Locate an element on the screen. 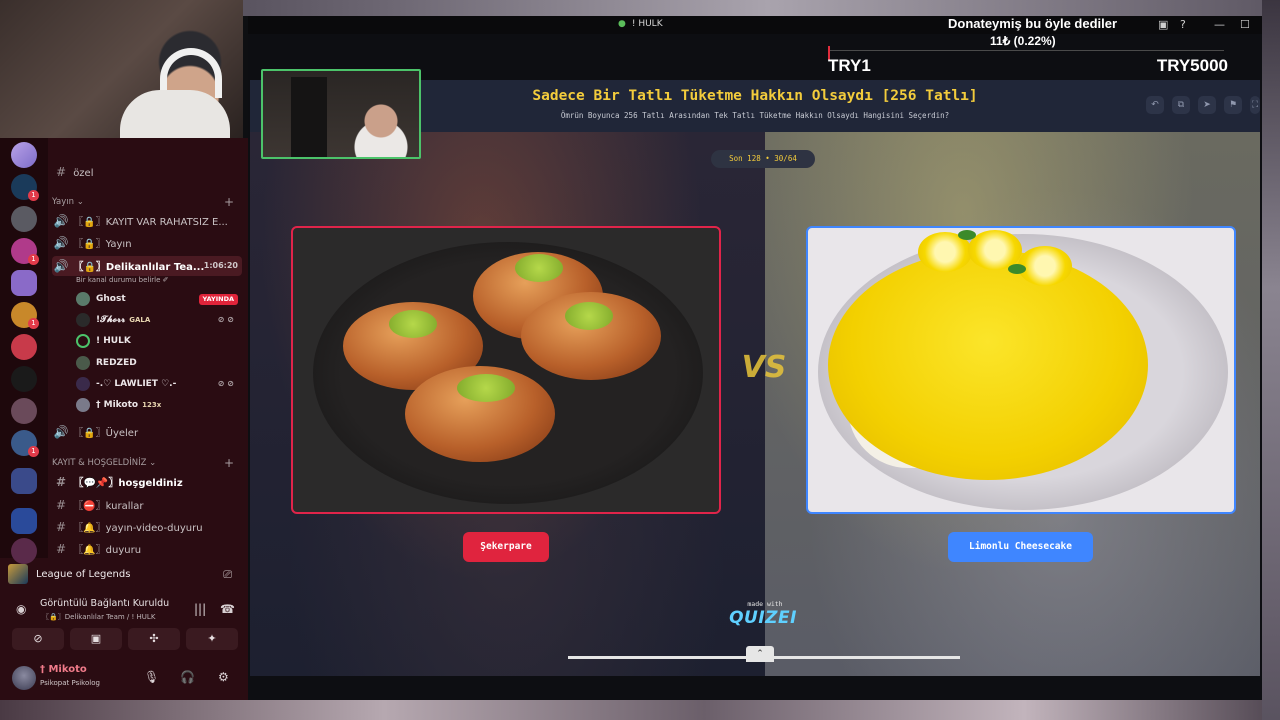 This screenshot has height=720, width=1280. muted-icons: ⊘ ⊘ is located at coordinates (225, 319).